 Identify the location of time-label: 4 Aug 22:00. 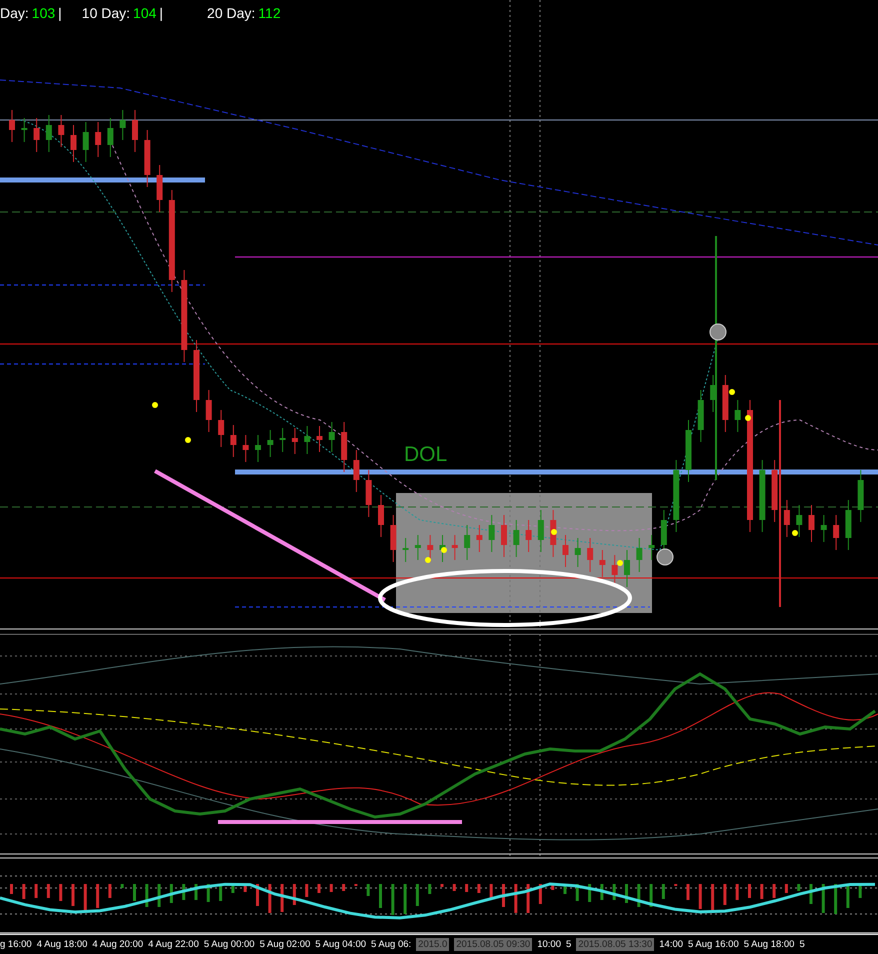
(173, 944).